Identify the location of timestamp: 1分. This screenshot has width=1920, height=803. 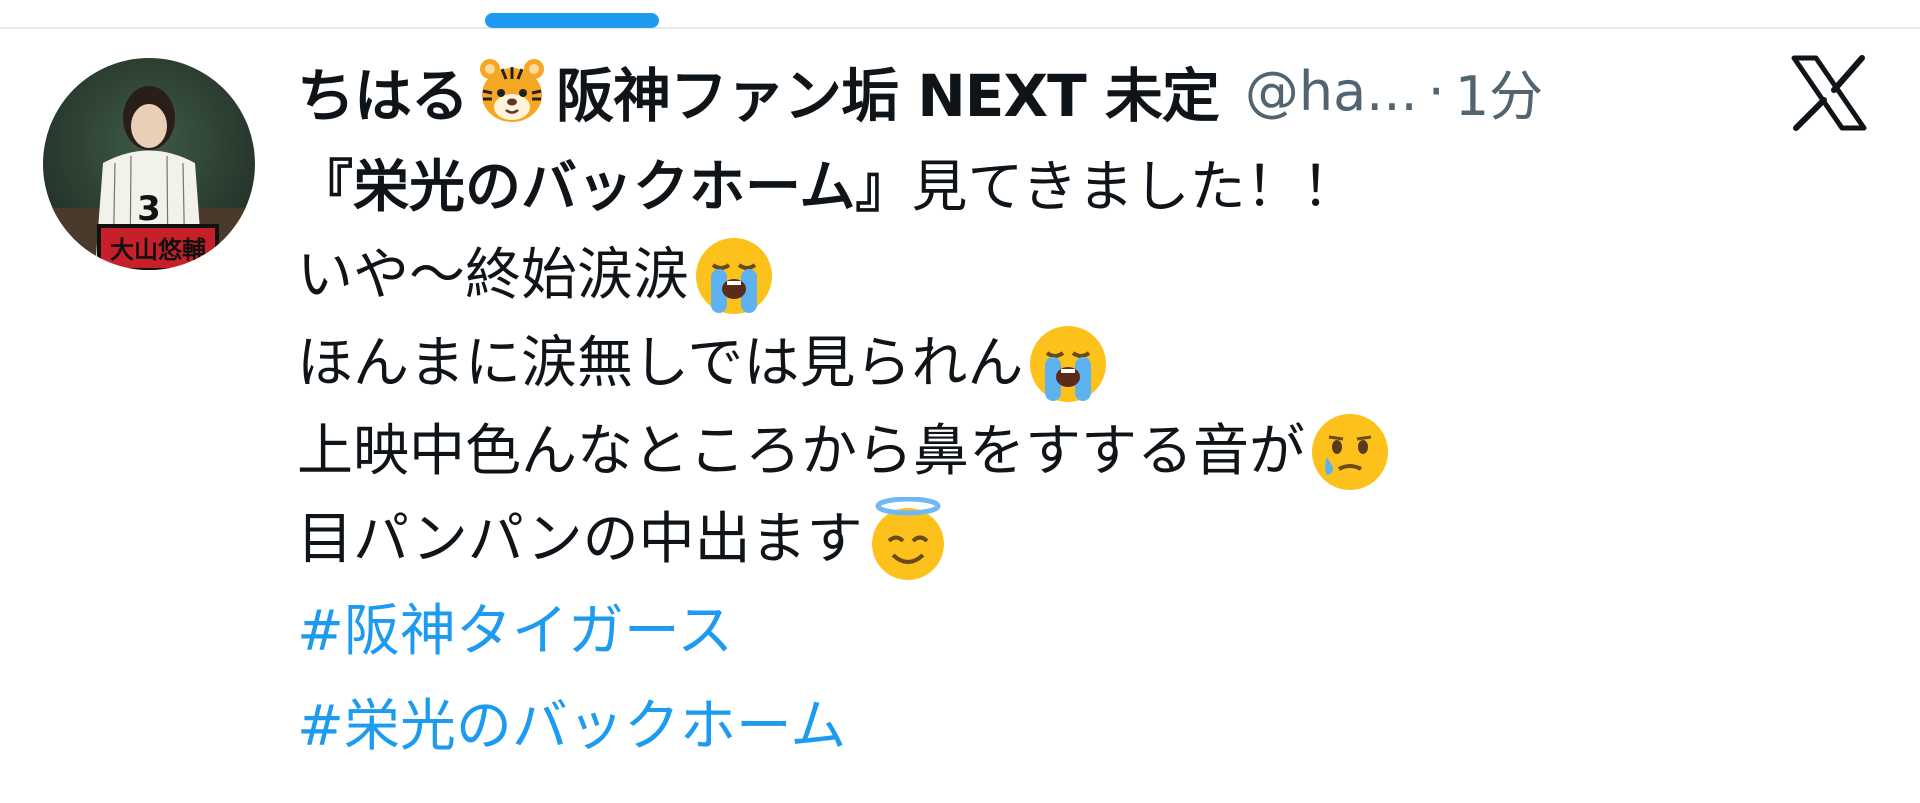
(1499, 91).